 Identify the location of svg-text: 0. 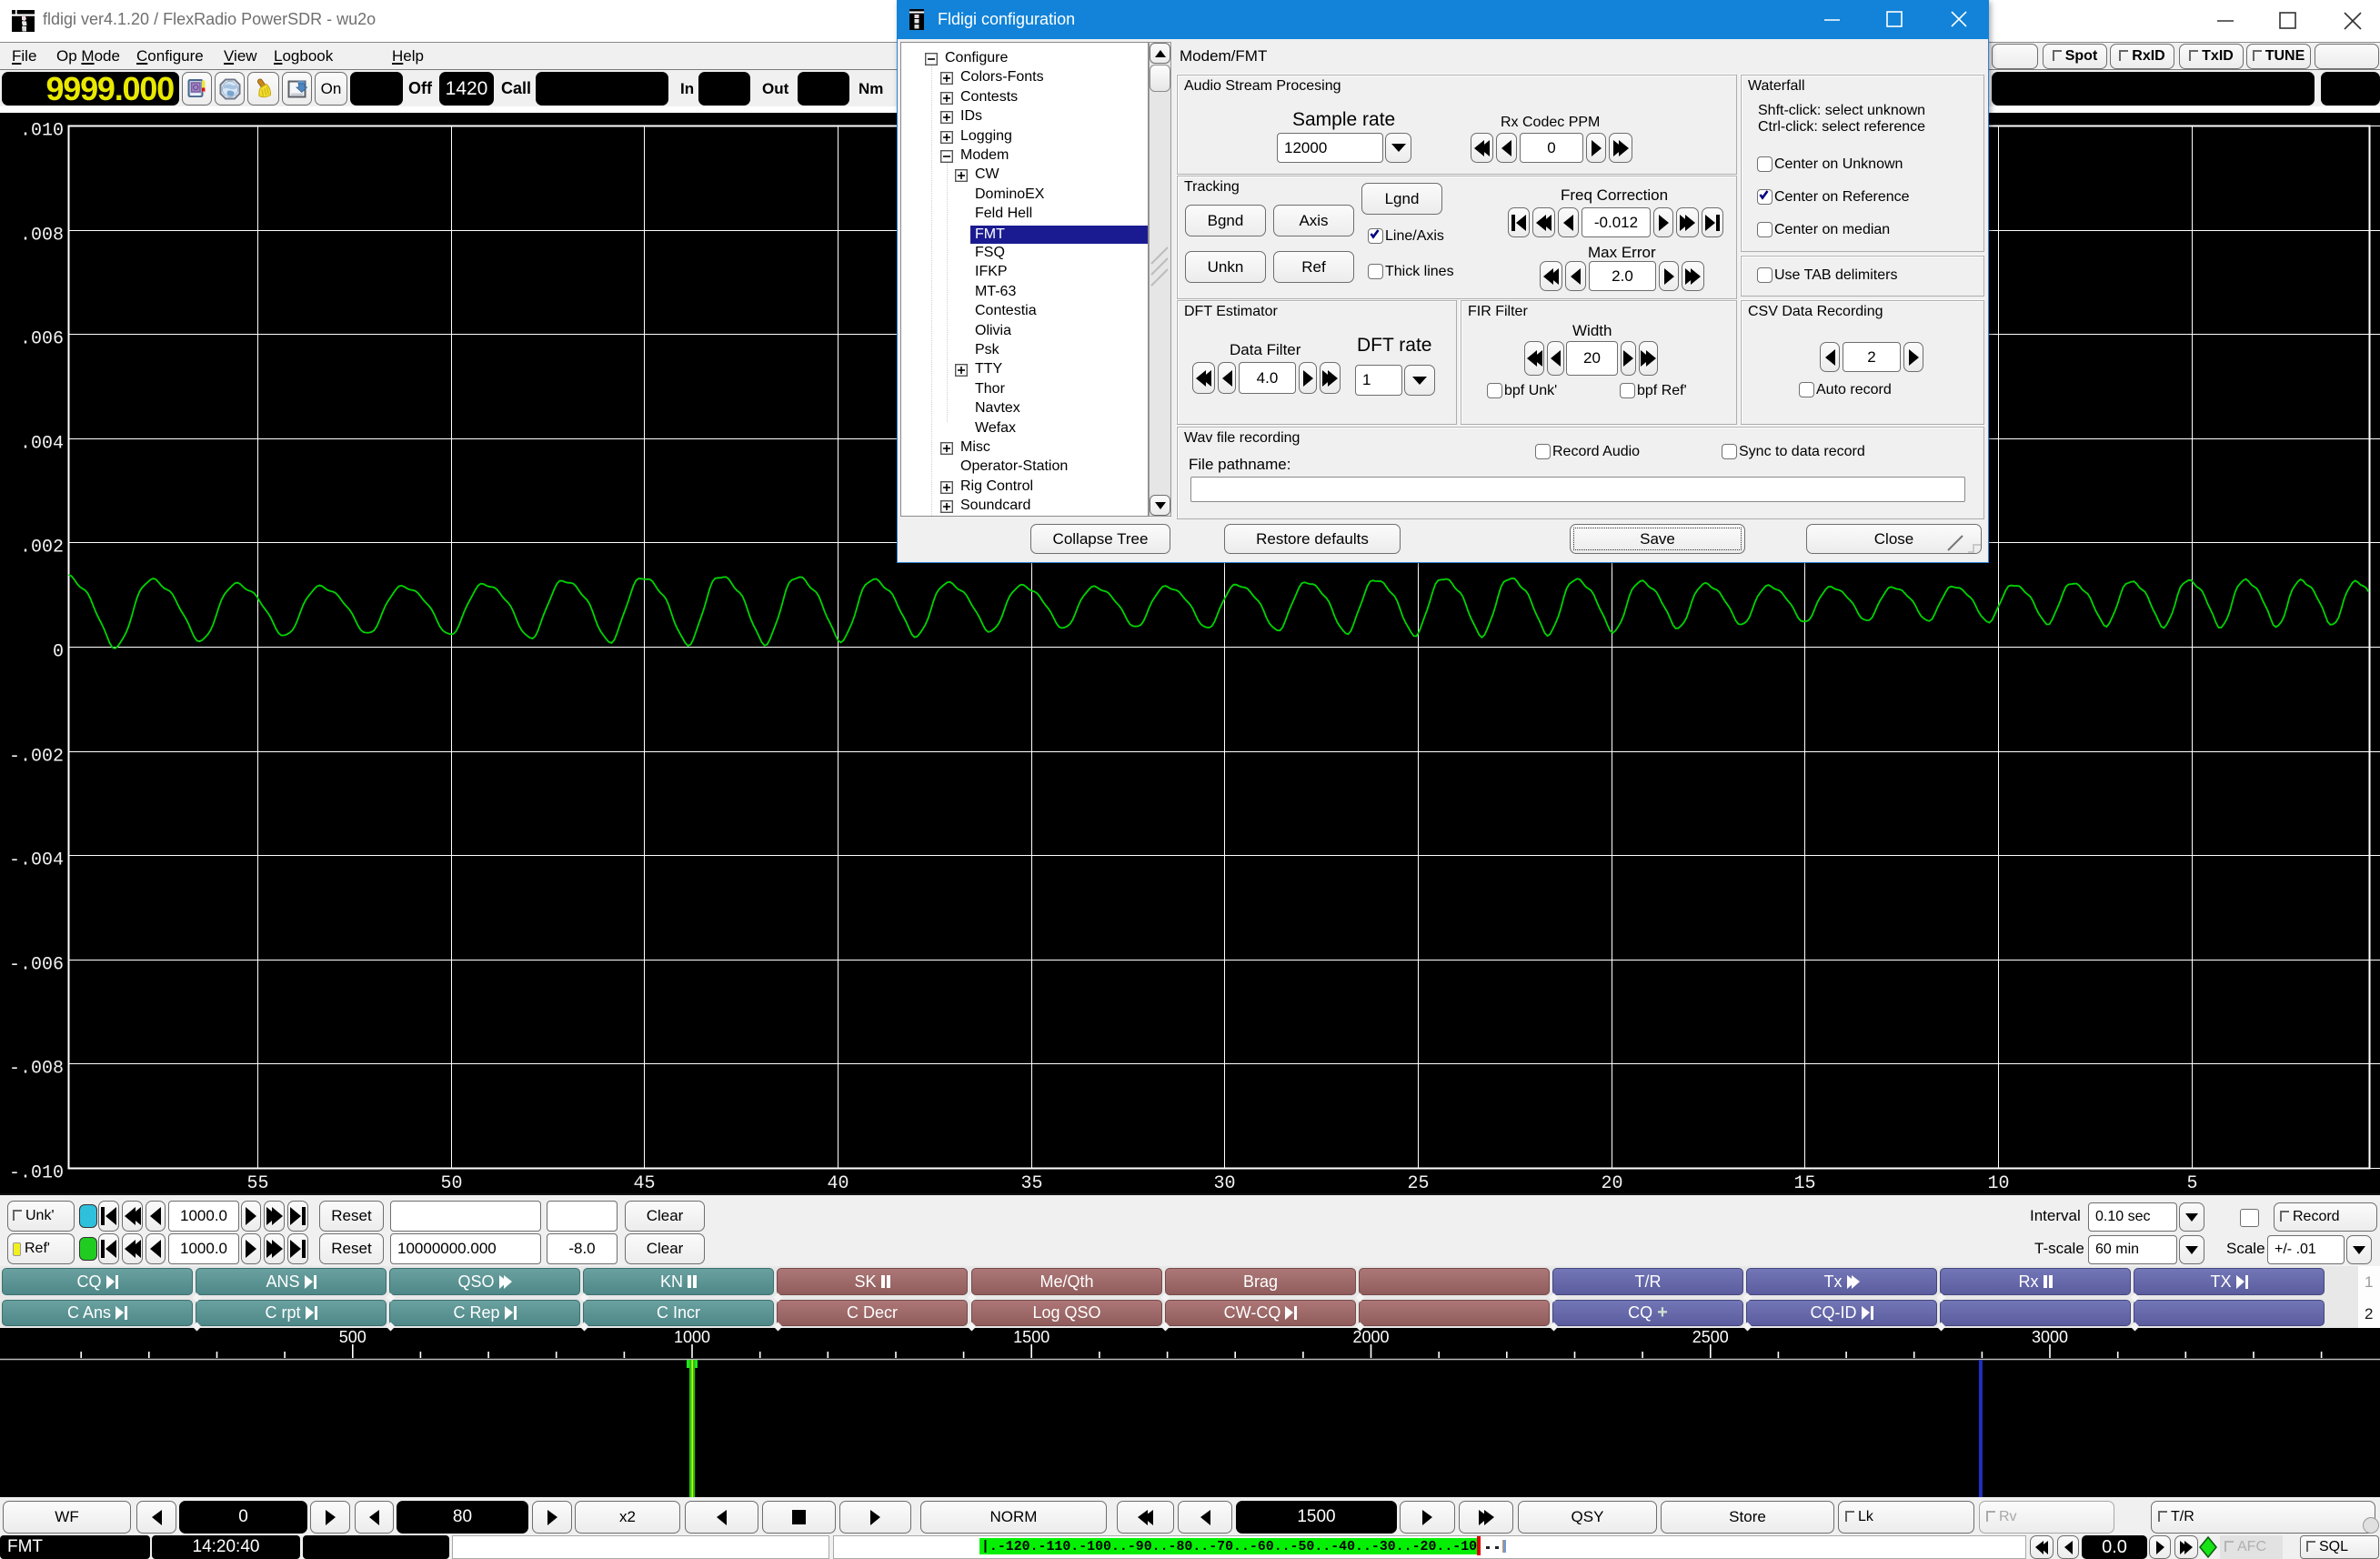
(58, 652).